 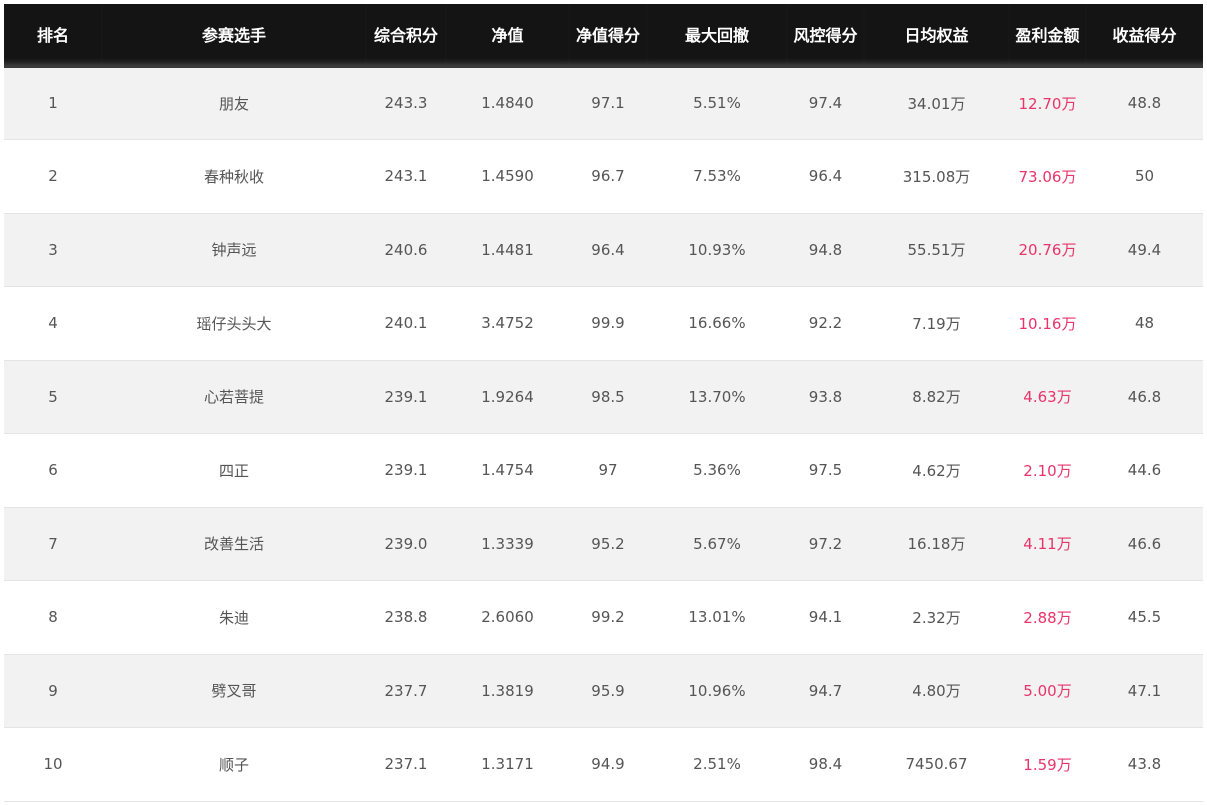 I want to click on net-value-score-cell: 95.9, so click(x=608, y=691).